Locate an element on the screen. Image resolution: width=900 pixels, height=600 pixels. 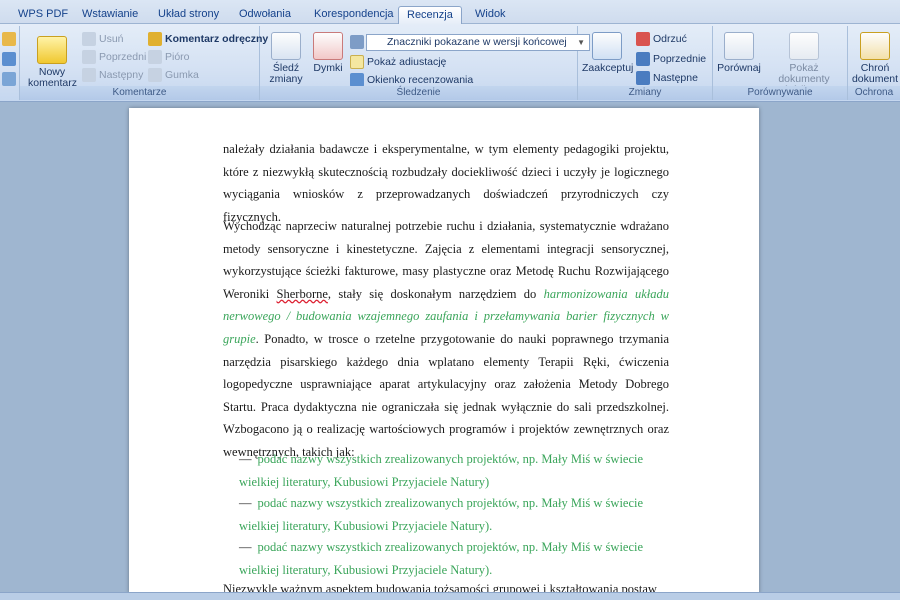
research-icon is located at coordinates (9, 59).